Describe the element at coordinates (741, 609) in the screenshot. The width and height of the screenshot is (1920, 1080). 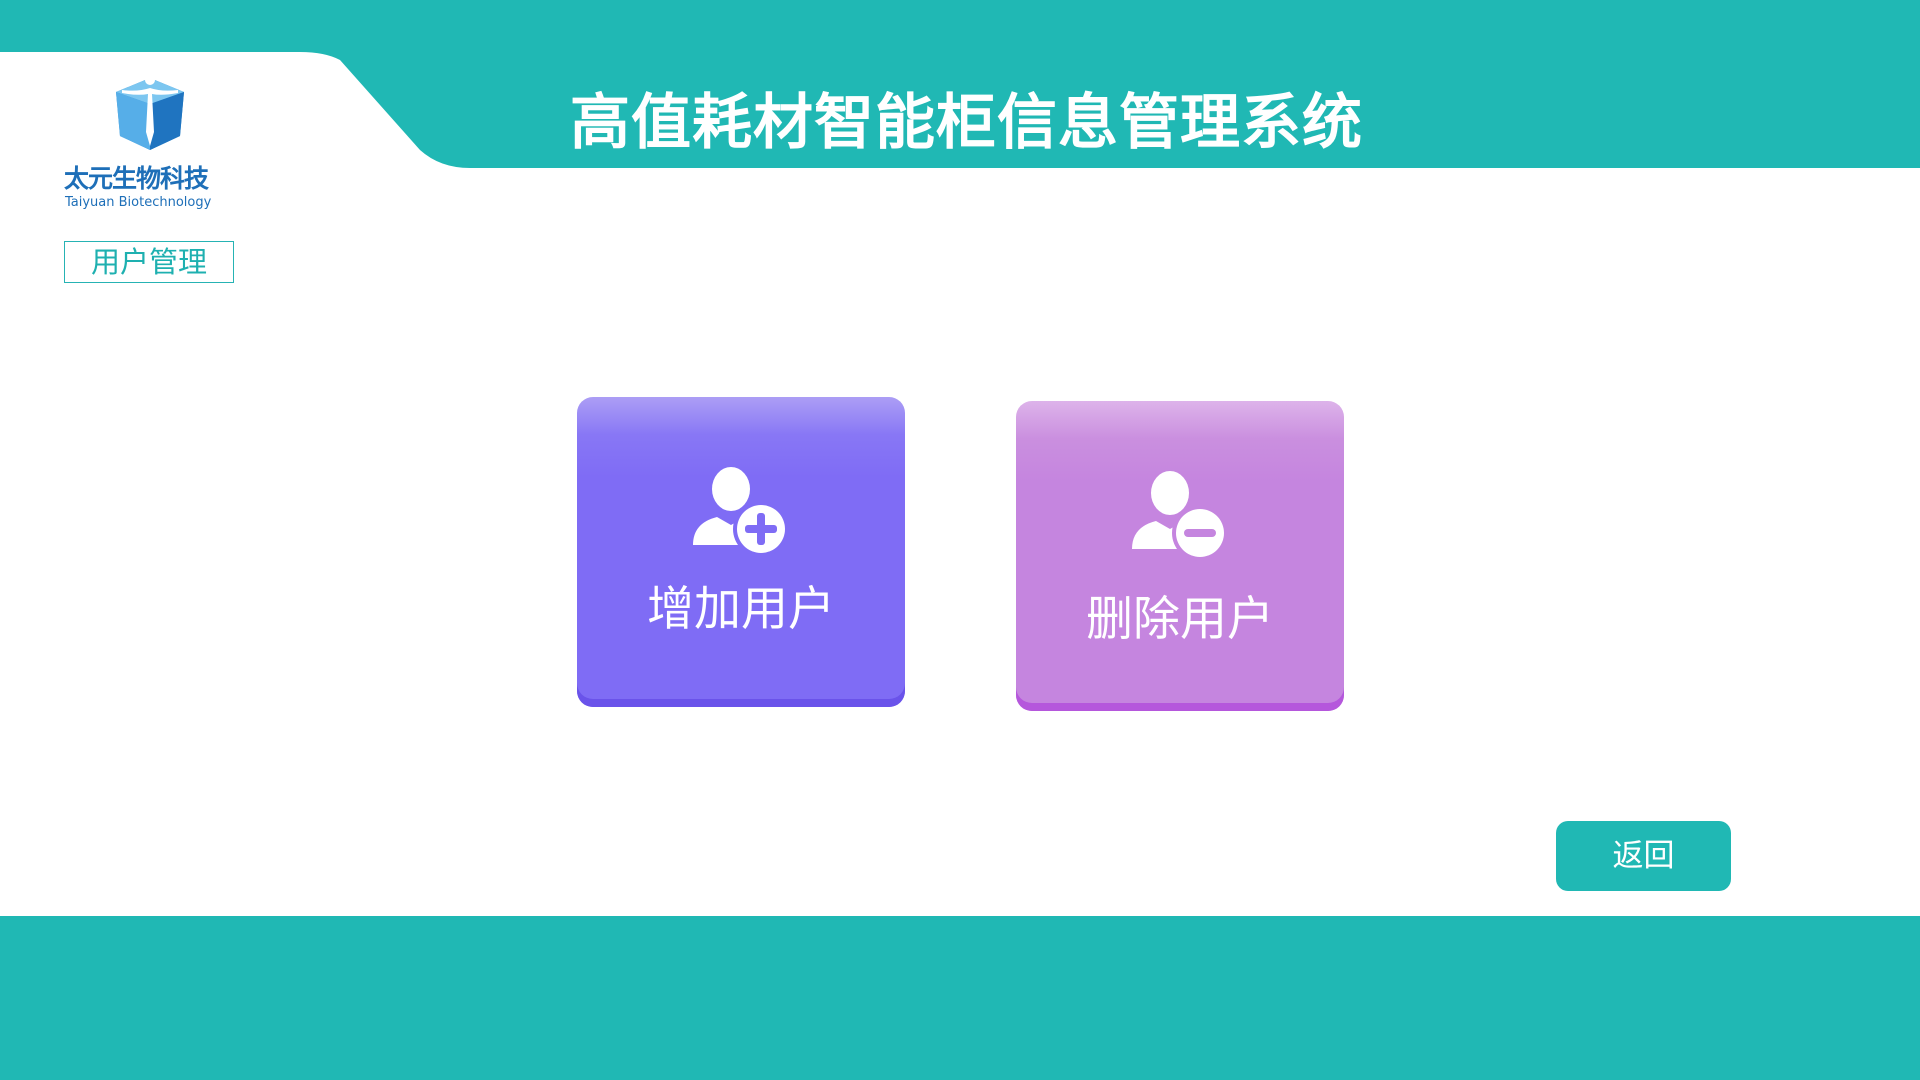
I see `add-user-label: 增加用户` at that location.